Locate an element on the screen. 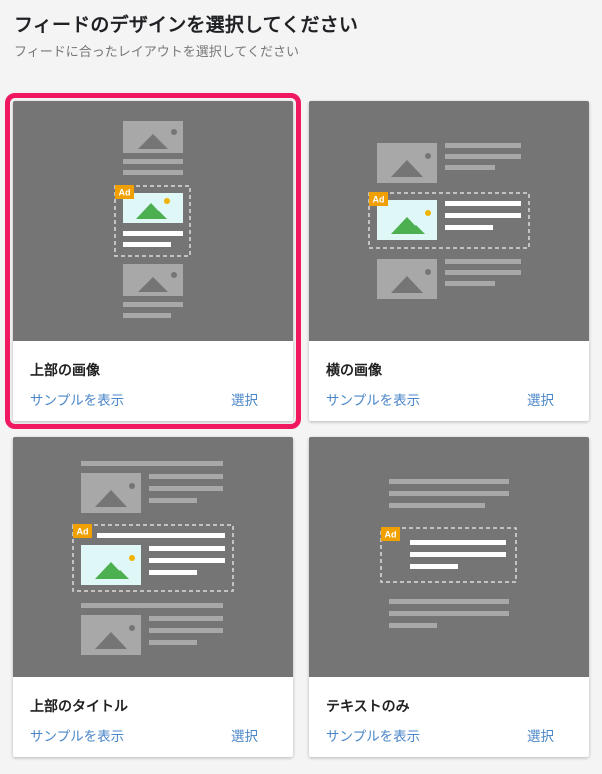  layout-preview-side-image: Ad is located at coordinates (449, 221).